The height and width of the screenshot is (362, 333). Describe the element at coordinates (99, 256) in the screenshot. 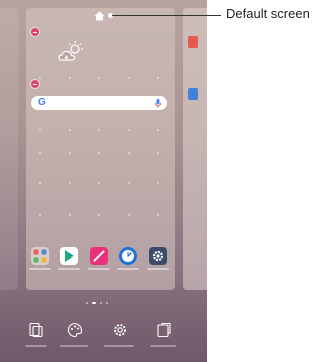

I see `pen-icon` at that location.